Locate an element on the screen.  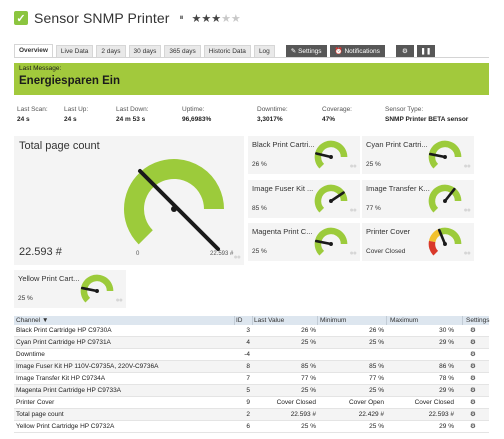
cell-channel: Image Transfer Kit HP C9734A is located at coordinates (60, 379).